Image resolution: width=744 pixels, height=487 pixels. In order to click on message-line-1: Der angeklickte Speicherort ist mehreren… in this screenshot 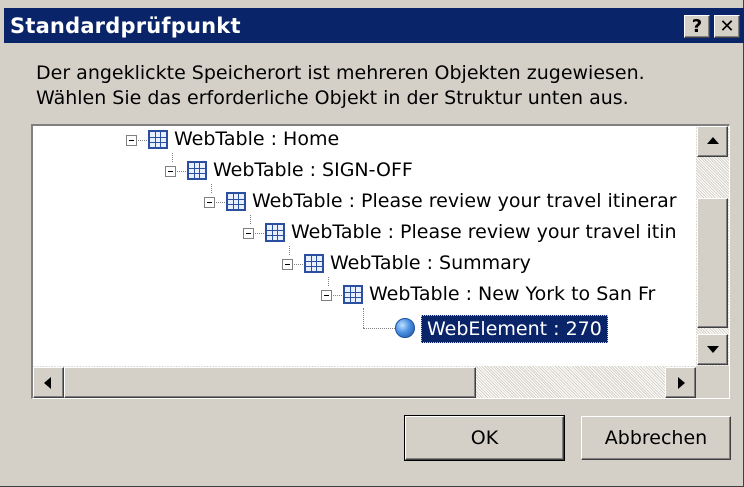, I will do `click(340, 73)`.